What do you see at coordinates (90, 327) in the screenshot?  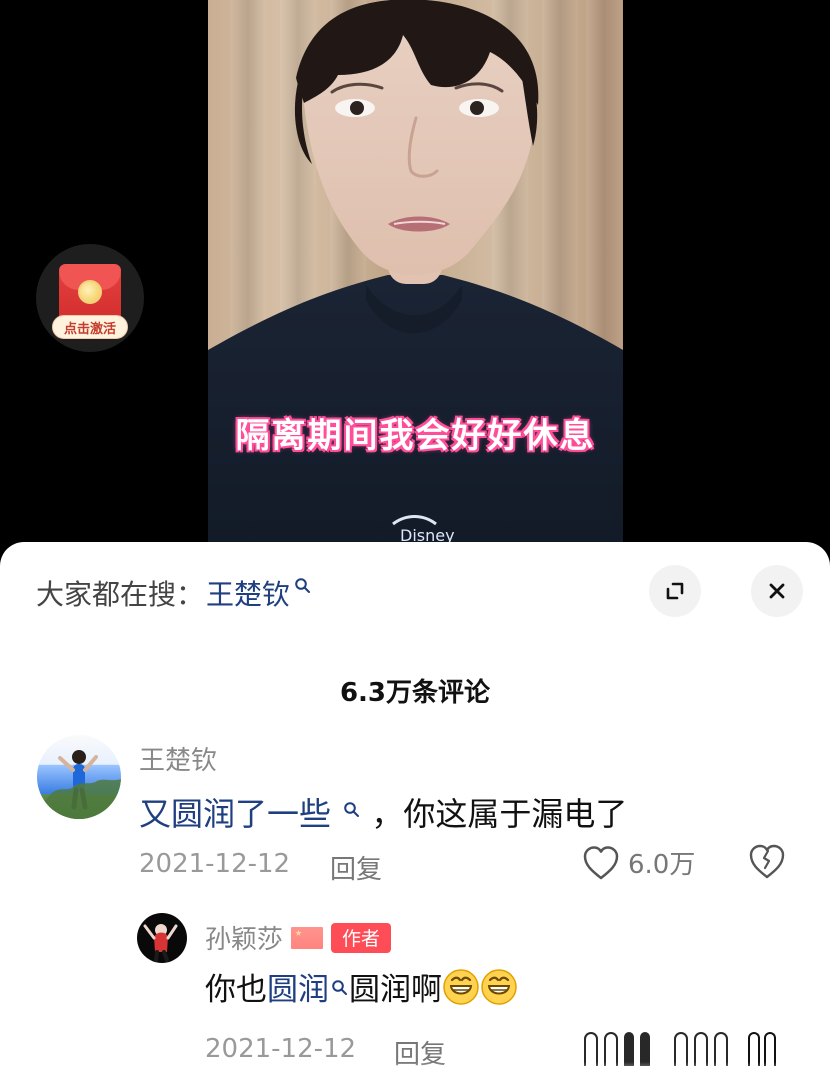 I see `red-packet-label: 点击激活` at bounding box center [90, 327].